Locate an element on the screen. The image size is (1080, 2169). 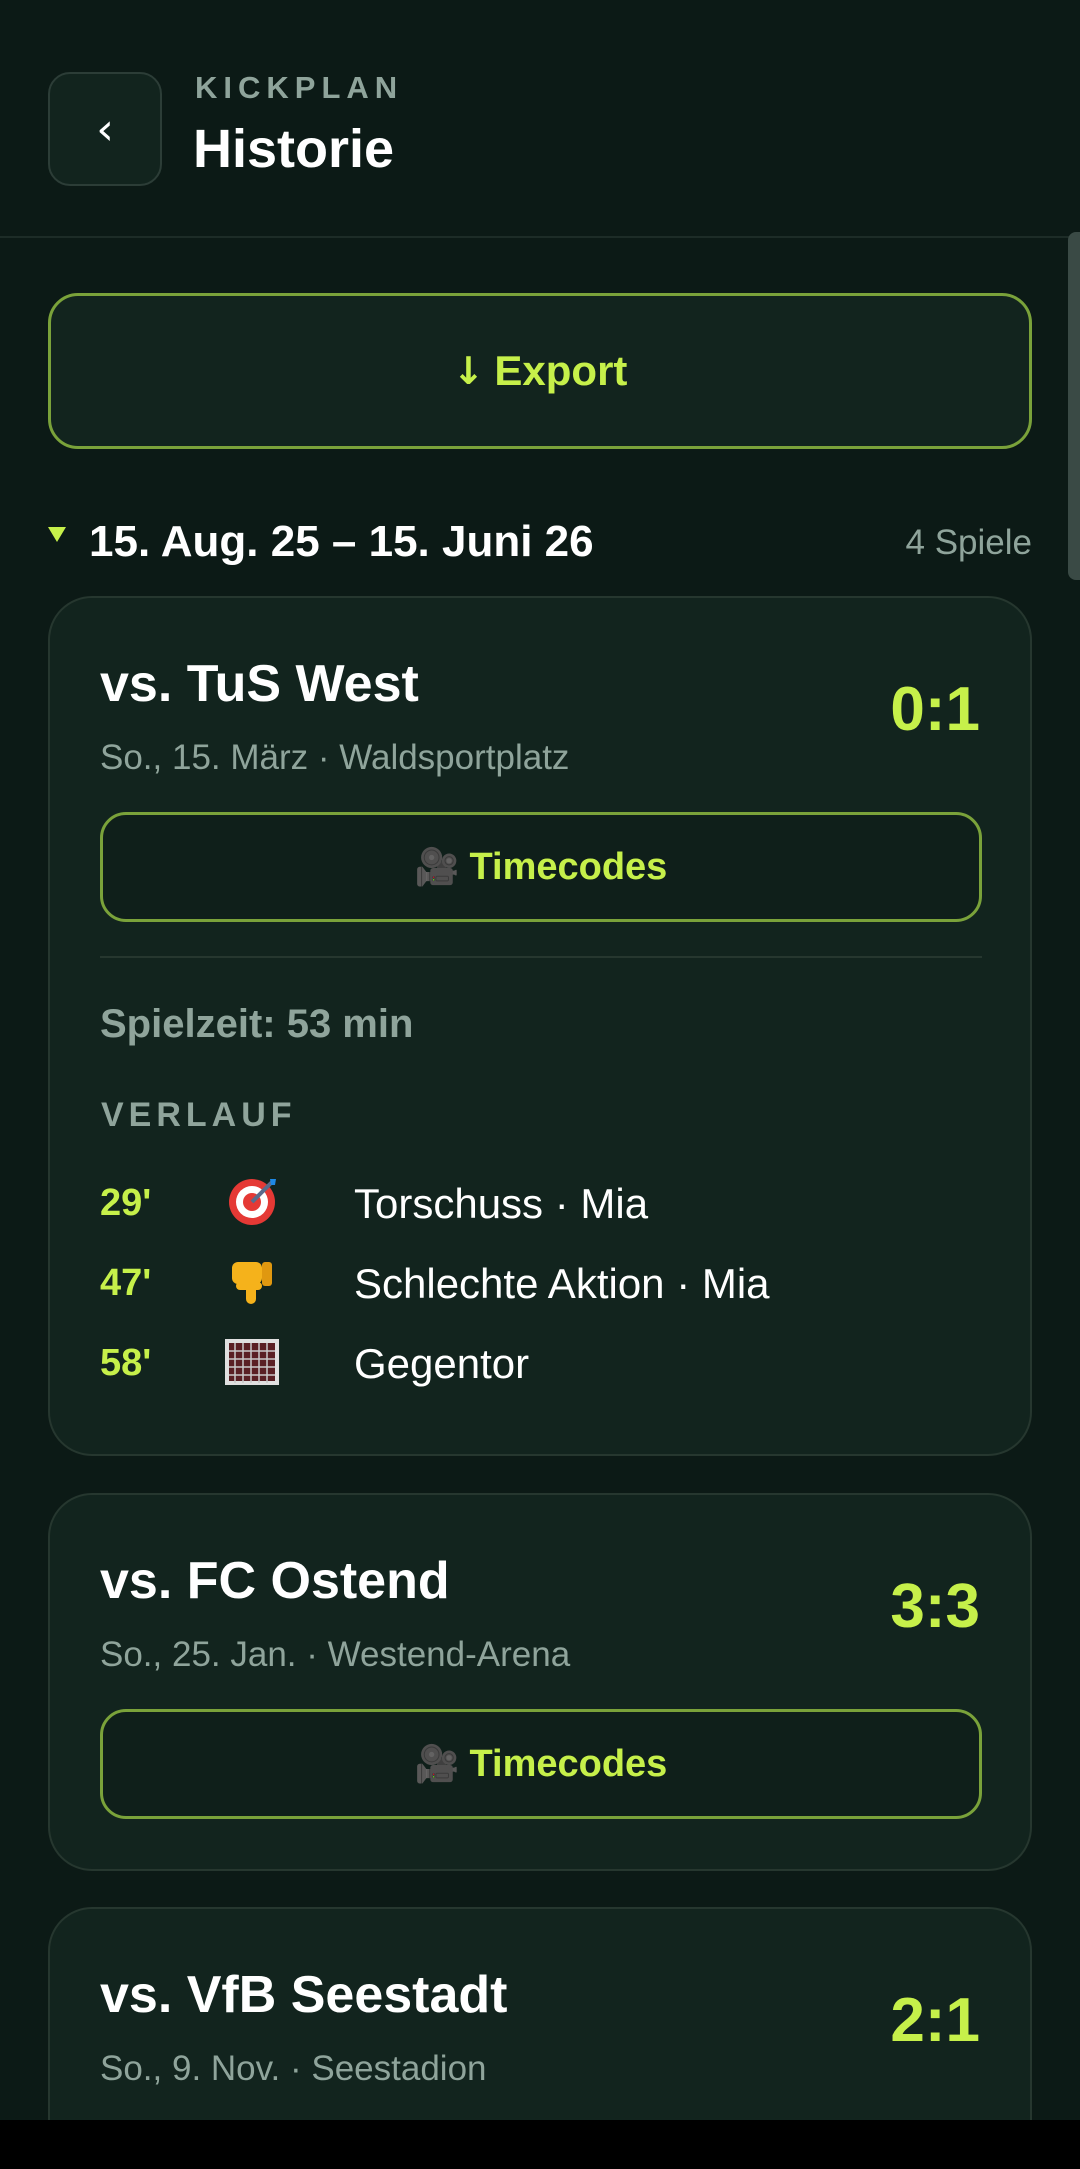
match-score: 0:1 is located at coordinates (935, 709).